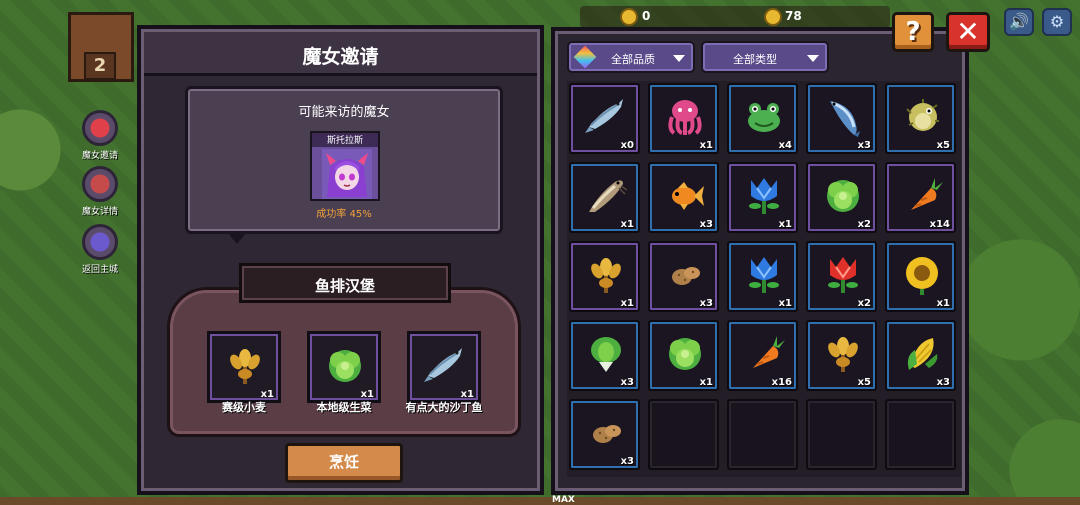 This screenshot has width=1080, height=505. What do you see at coordinates (585, 57) in the screenshot?
I see `gem-quality-icon` at bounding box center [585, 57].